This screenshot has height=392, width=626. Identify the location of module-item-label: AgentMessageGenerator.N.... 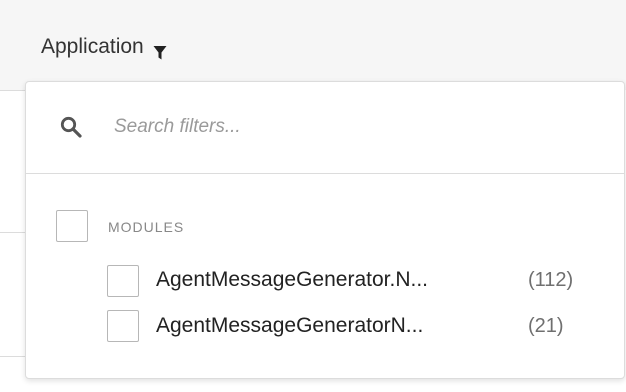
(292, 280).